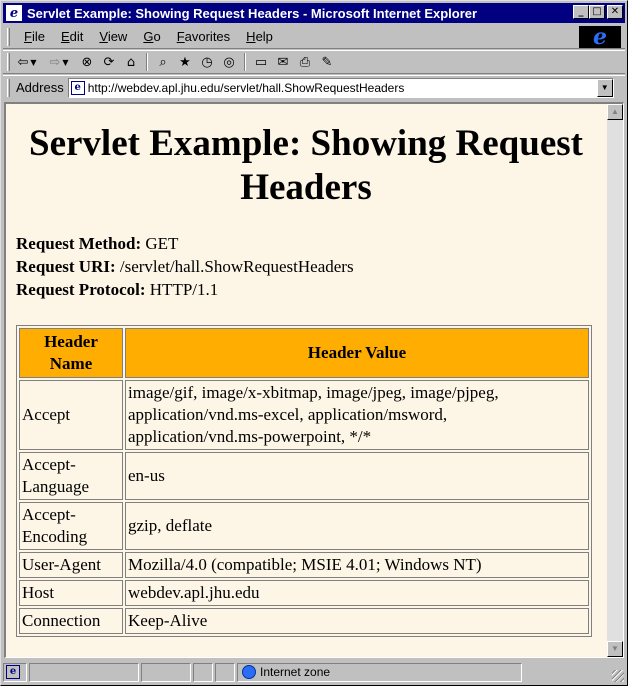 This screenshot has width=628, height=686. I want to click on ie-logo-icon: e, so click(600, 37).